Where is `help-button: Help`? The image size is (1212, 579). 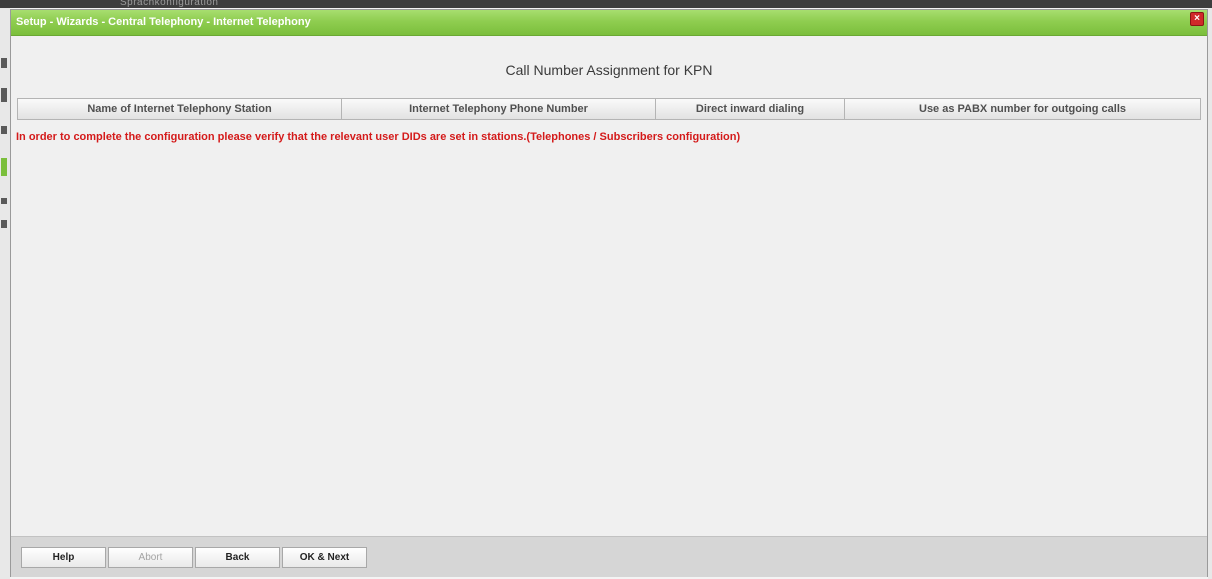 help-button: Help is located at coordinates (63, 557).